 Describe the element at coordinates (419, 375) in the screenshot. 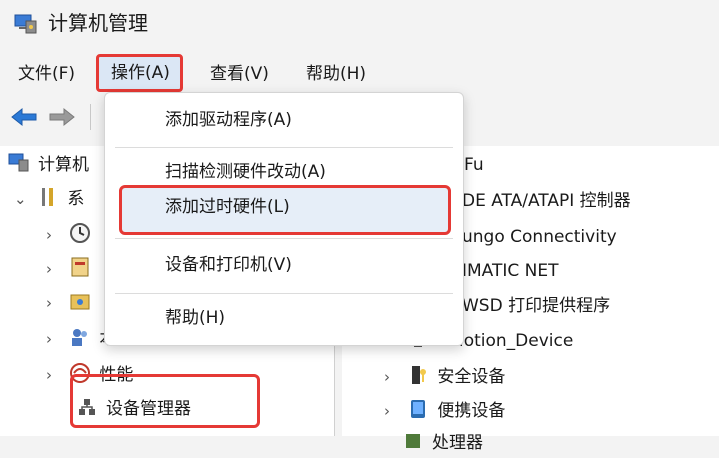

I see `security-device-icon` at that location.